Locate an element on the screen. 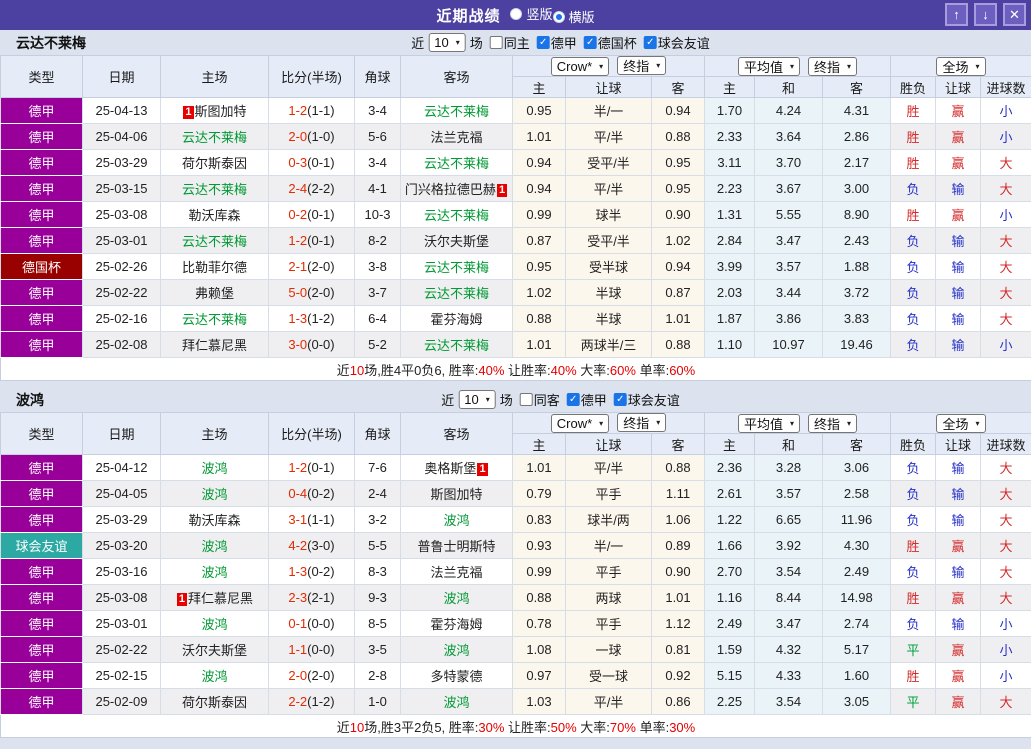 Image resolution: width=1031 pixels, height=749 pixels. red-card-badge: 1 is located at coordinates (188, 112).